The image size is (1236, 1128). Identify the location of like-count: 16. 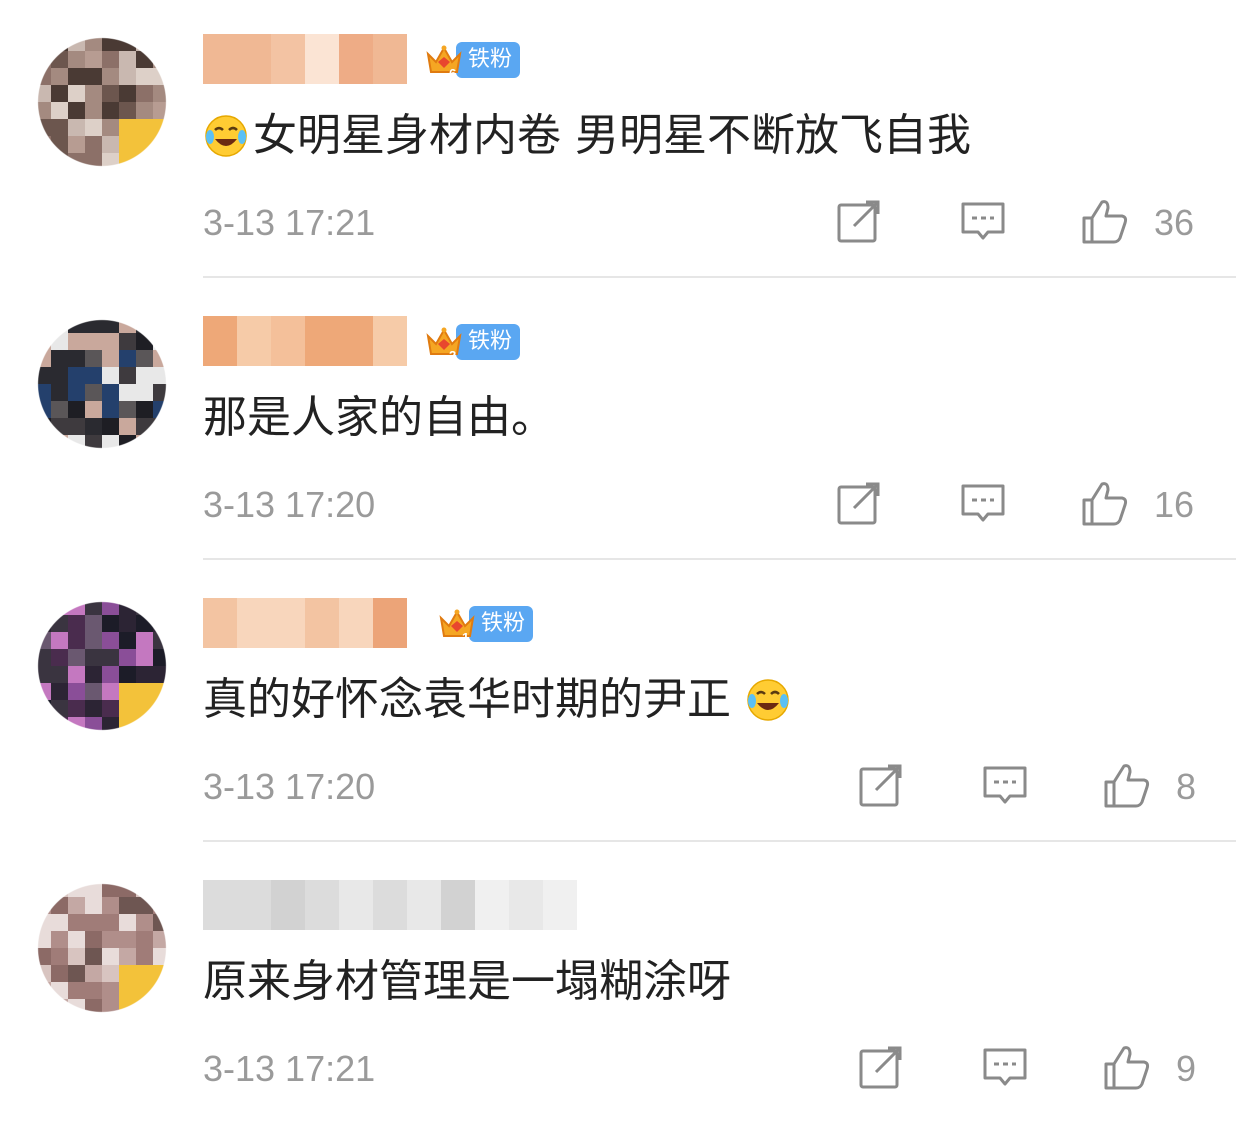
(1174, 504).